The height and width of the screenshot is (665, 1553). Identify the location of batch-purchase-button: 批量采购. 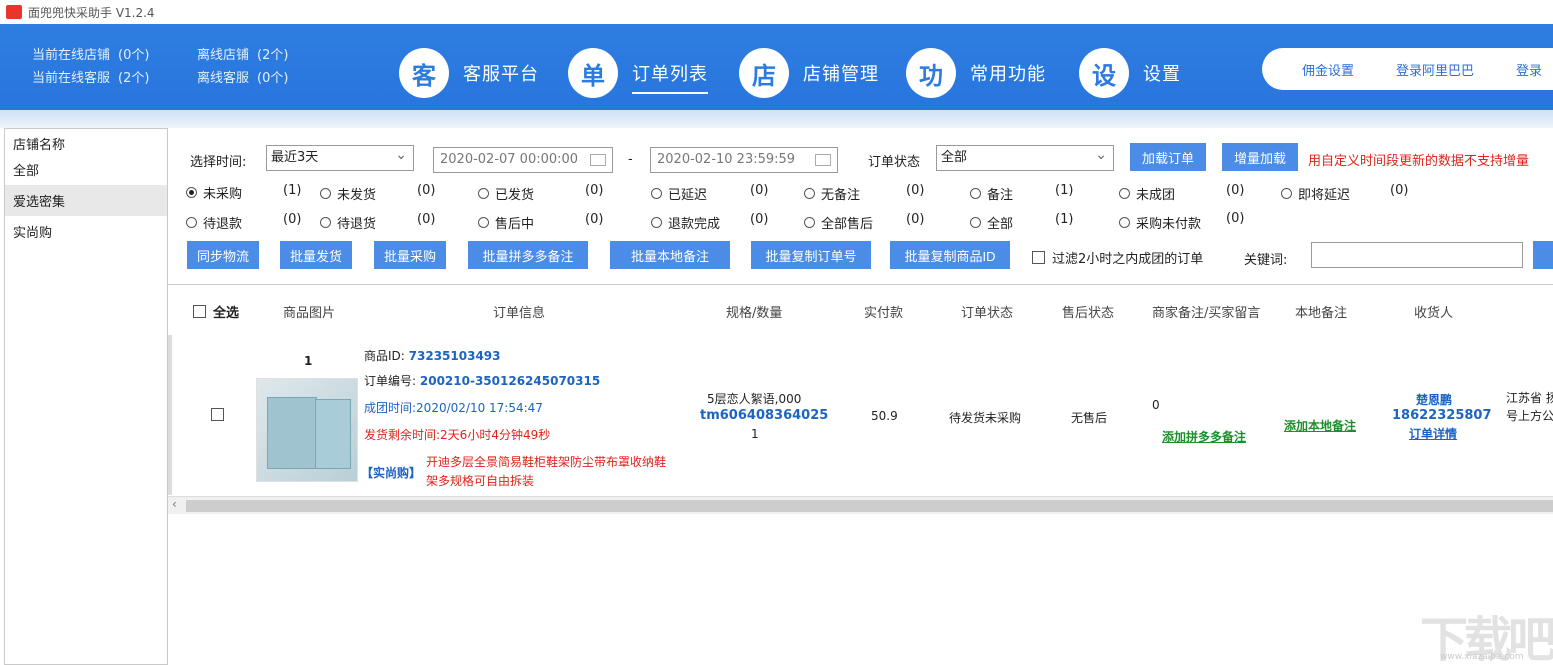
(410, 255).